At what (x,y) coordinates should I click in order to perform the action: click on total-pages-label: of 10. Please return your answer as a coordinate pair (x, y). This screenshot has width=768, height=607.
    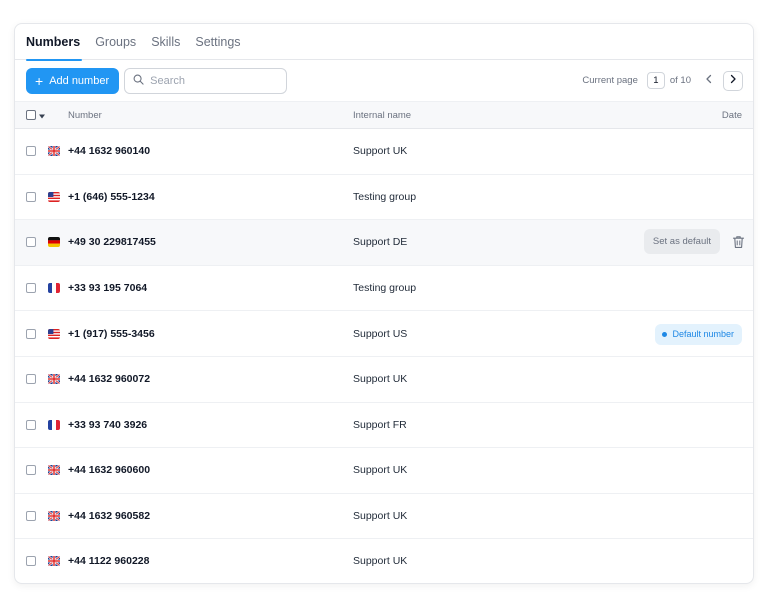
    Looking at the image, I should click on (680, 80).